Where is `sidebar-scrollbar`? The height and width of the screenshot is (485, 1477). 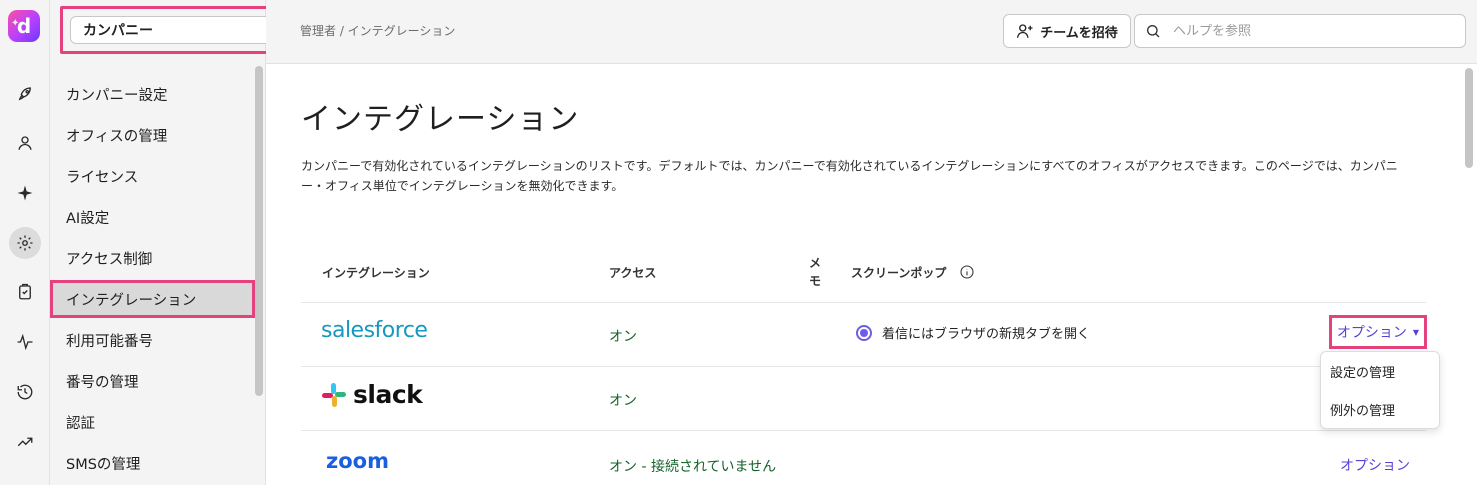
sidebar-scrollbar is located at coordinates (259, 231).